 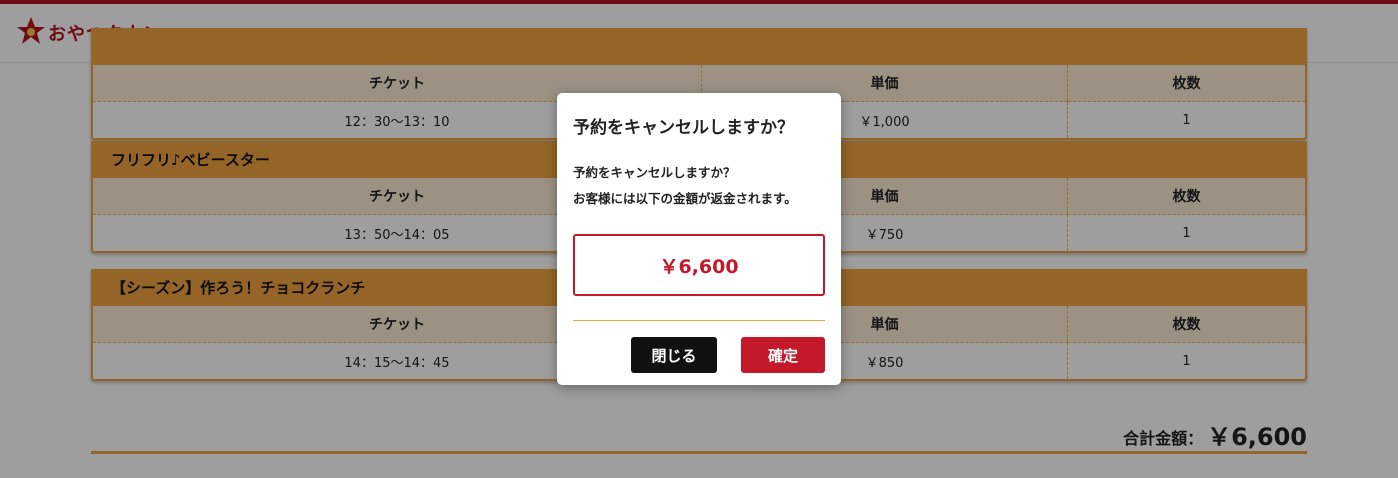 I want to click on dialog-title: 予約をキャンセルしますか？, so click(x=683, y=128).